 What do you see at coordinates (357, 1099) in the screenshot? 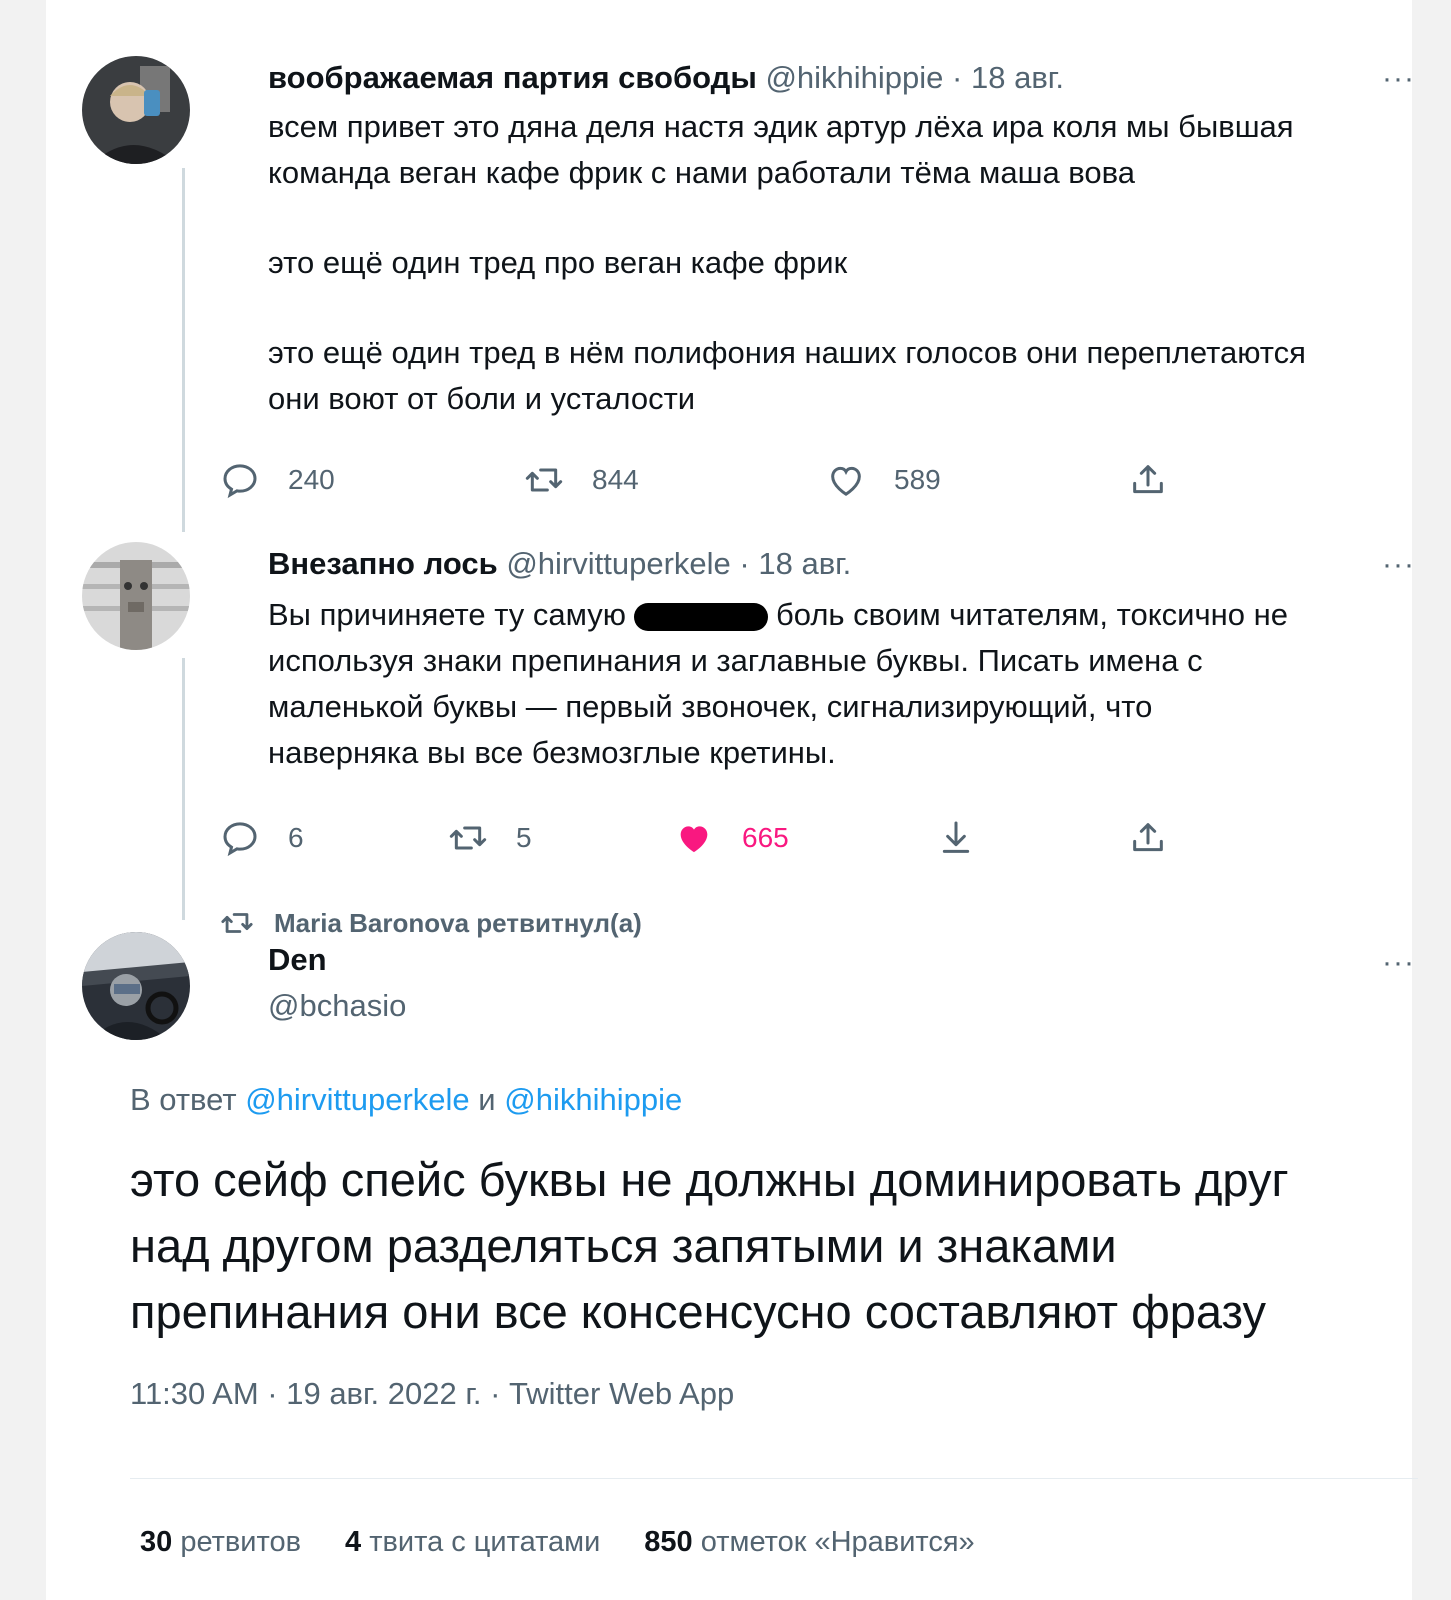
I see `mention-link: @hirvittuperkele` at bounding box center [357, 1099].